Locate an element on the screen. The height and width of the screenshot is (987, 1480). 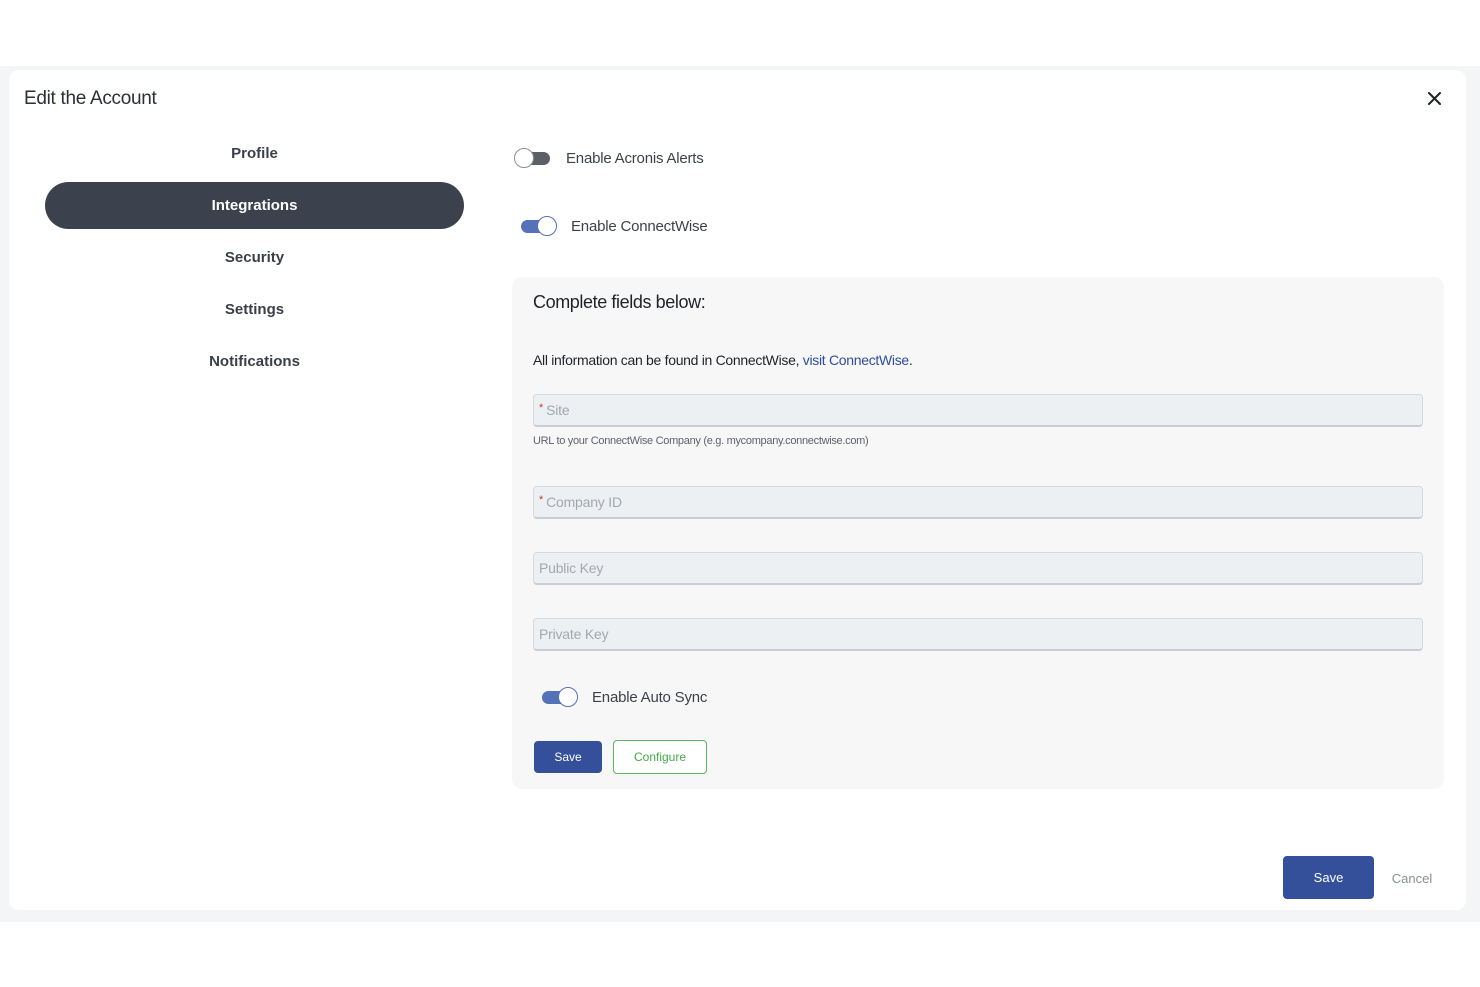
nav-item-security: Security is located at coordinates (254, 257).